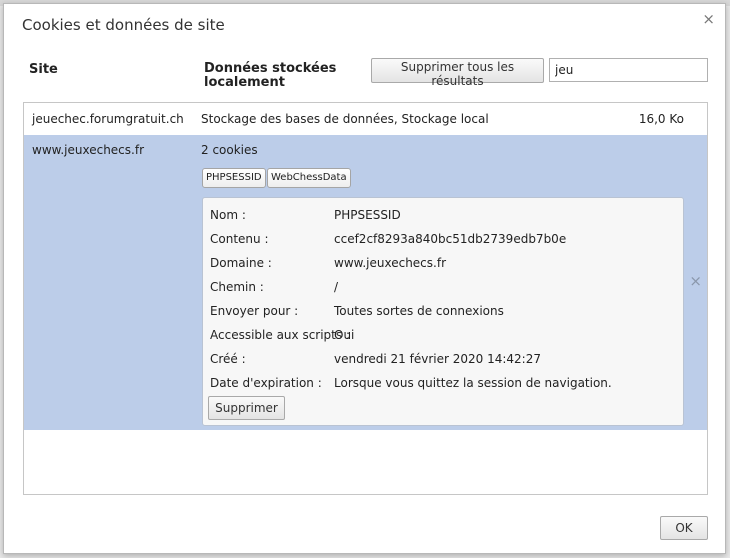 Image resolution: width=730 pixels, height=558 pixels. I want to click on detail-label: Nom :, so click(228, 215).